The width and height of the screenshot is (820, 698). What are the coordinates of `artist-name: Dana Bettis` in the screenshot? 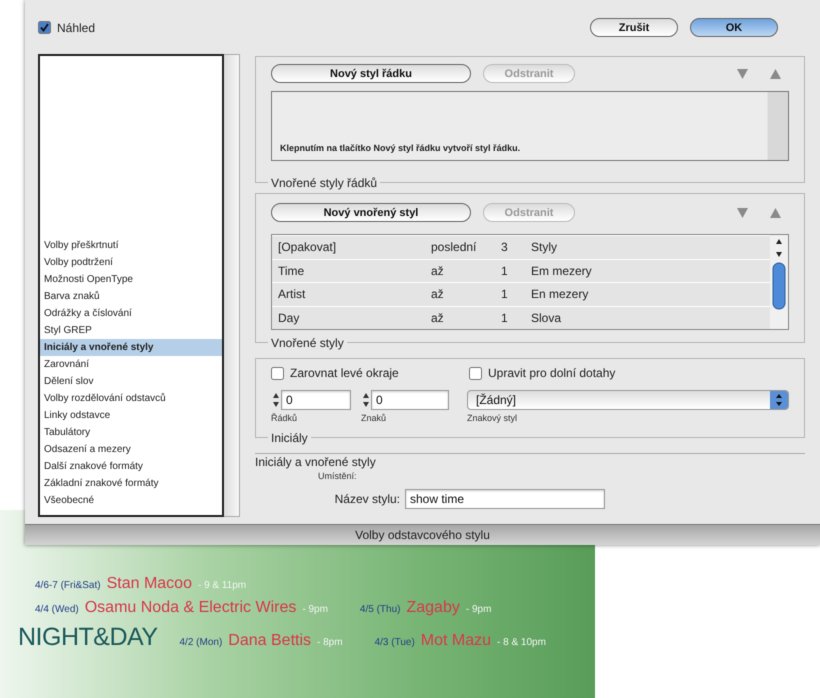 It's located at (270, 641).